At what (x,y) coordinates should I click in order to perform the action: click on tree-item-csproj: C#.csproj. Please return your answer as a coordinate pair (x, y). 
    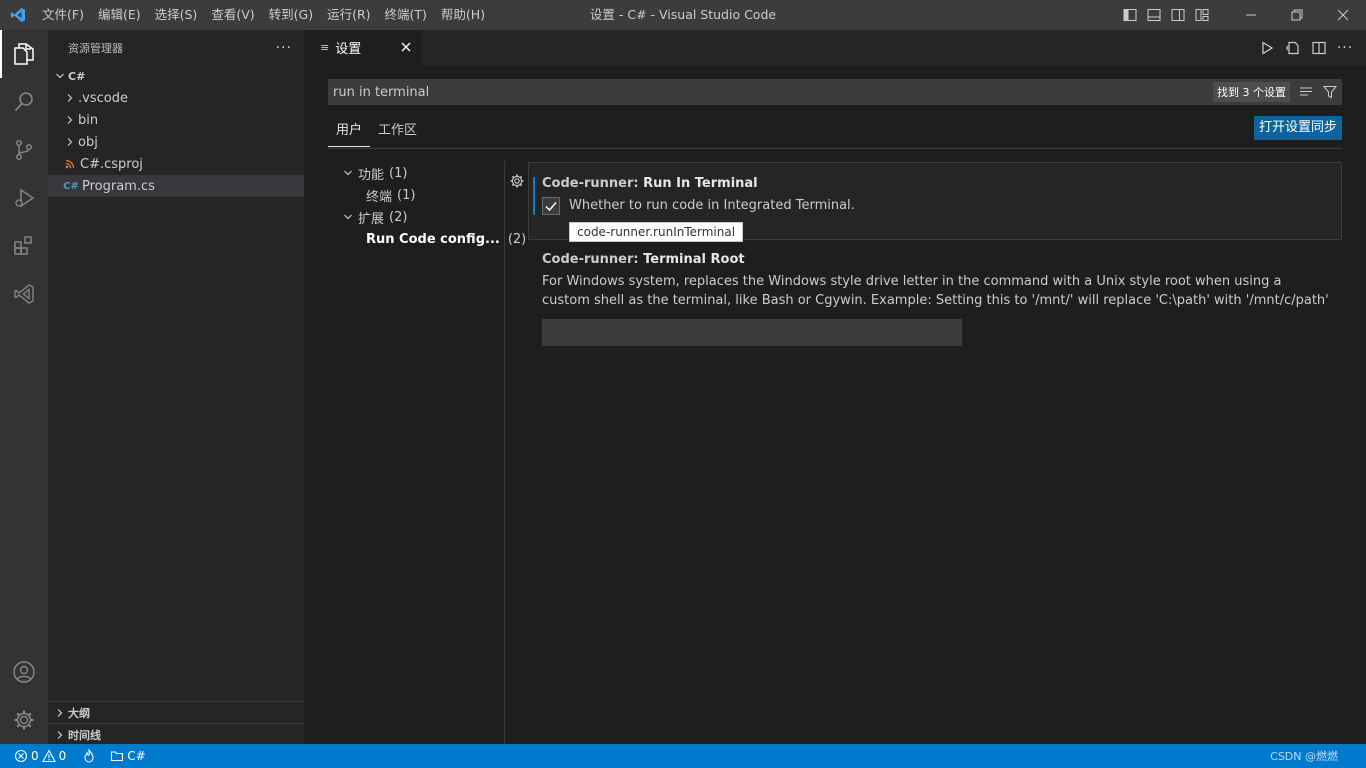
    Looking at the image, I should click on (176, 164).